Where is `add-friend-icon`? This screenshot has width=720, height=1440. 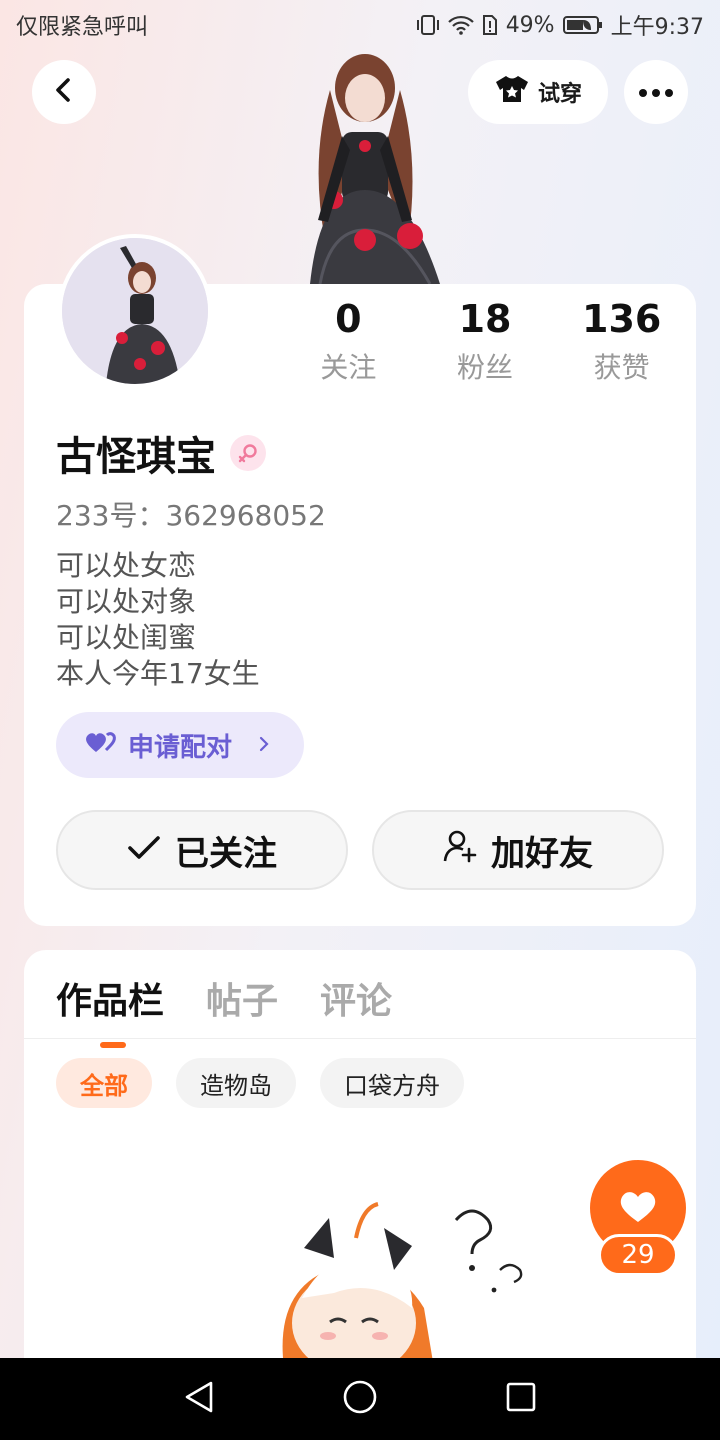
add-friend-icon is located at coordinates (460, 850).